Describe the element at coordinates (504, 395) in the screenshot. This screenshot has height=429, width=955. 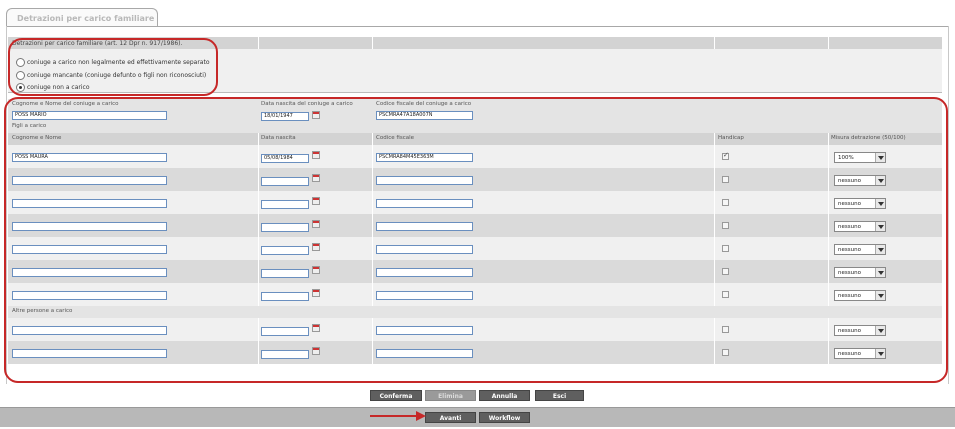
I see `annulla-button: Annulla` at that location.